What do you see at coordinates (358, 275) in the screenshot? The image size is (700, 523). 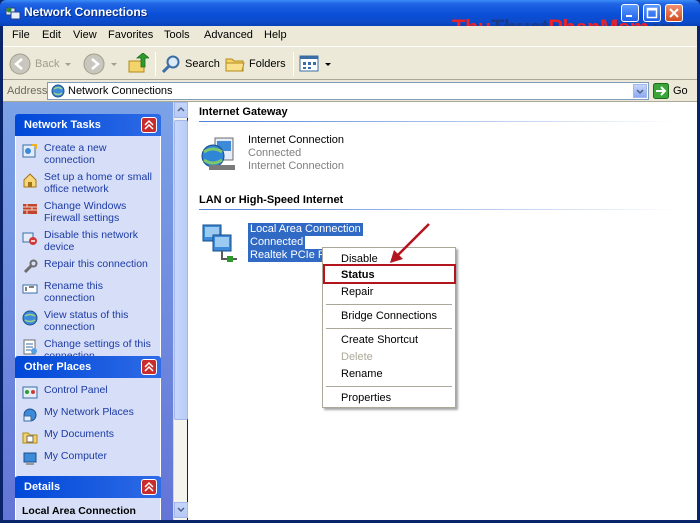 I see `menu-item-status: Status` at bounding box center [358, 275].